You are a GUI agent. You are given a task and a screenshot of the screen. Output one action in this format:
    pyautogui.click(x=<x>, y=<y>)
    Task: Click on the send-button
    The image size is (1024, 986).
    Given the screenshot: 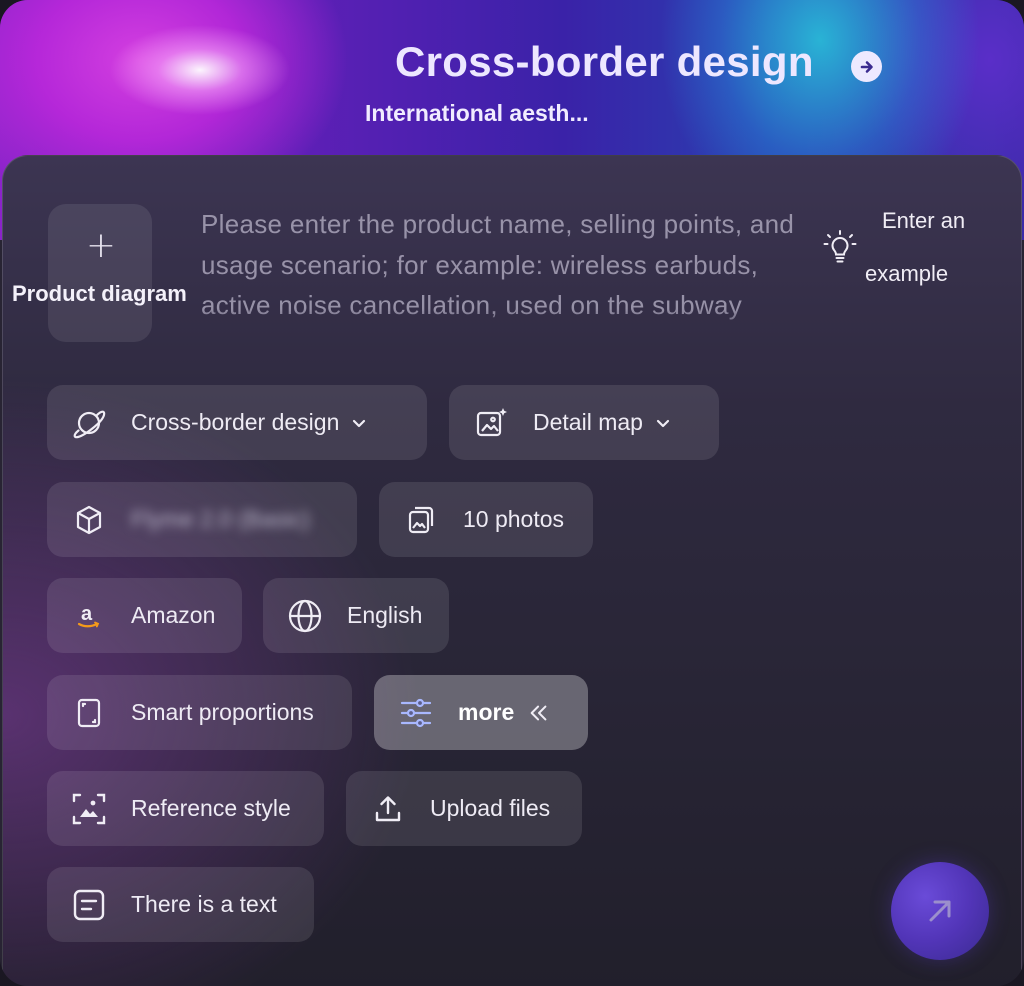 What is the action you would take?
    pyautogui.click(x=940, y=911)
    